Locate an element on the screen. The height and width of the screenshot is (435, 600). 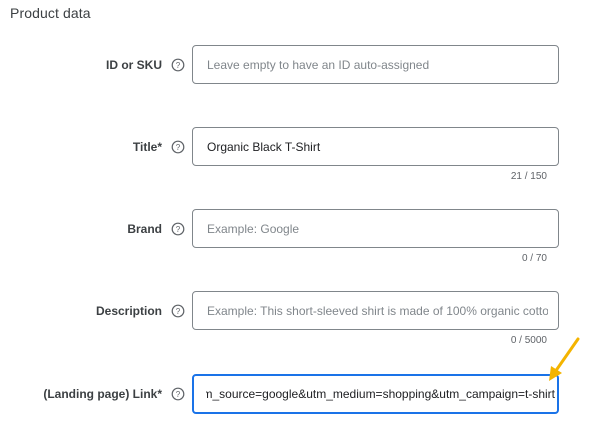
title-value: Organic Black T-Shirt is located at coordinates (264, 146).